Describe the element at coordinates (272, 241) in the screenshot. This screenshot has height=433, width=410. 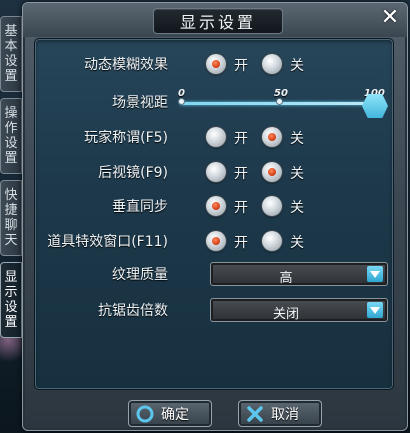
I see `item-effects-off-radio` at that location.